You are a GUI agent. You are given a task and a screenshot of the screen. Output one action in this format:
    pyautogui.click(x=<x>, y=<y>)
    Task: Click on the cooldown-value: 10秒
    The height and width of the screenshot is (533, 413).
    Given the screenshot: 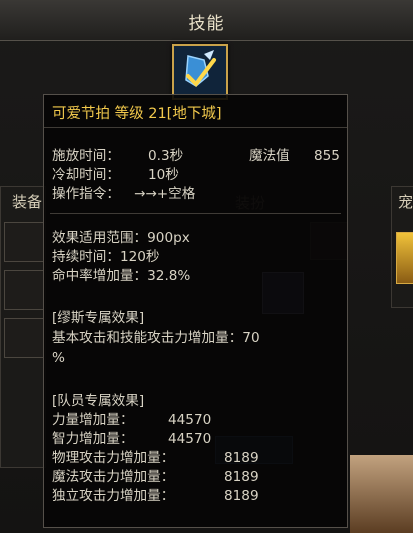 What is the action you would take?
    pyautogui.click(x=163, y=175)
    